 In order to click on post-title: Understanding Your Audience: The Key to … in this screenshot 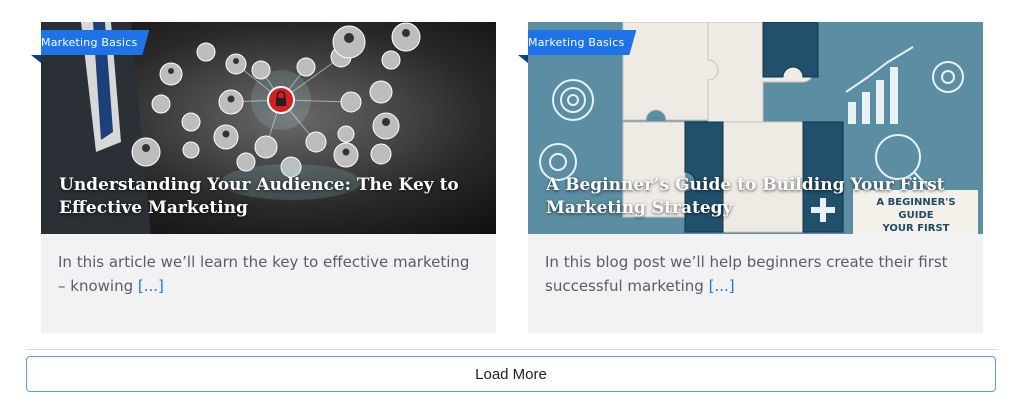, I will do `click(268, 197)`.